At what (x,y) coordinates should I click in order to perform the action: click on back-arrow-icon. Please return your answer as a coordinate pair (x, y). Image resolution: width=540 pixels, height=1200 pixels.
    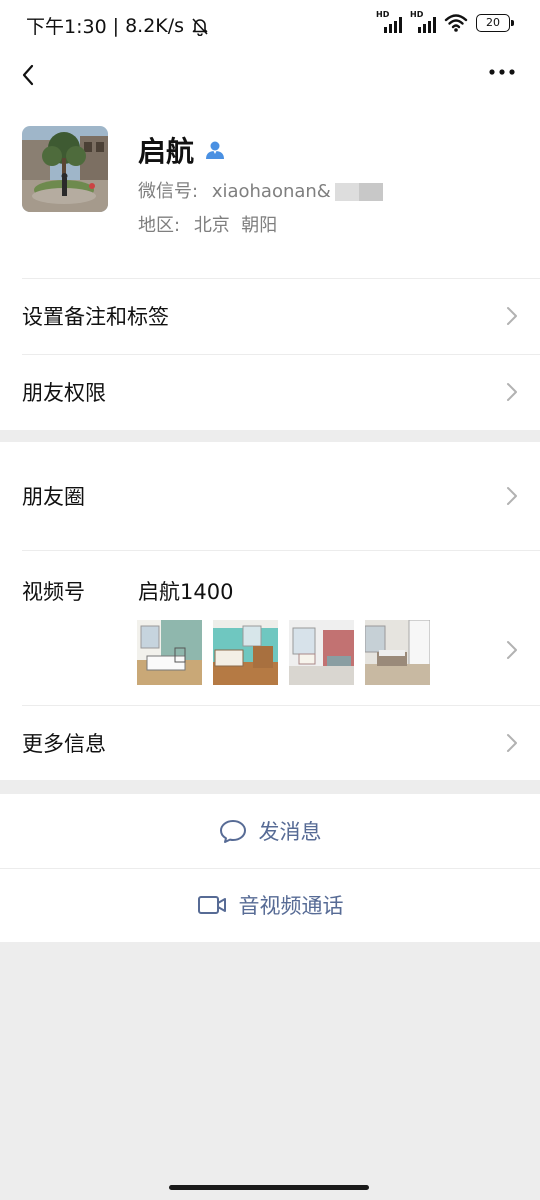
    Looking at the image, I should click on (34, 74).